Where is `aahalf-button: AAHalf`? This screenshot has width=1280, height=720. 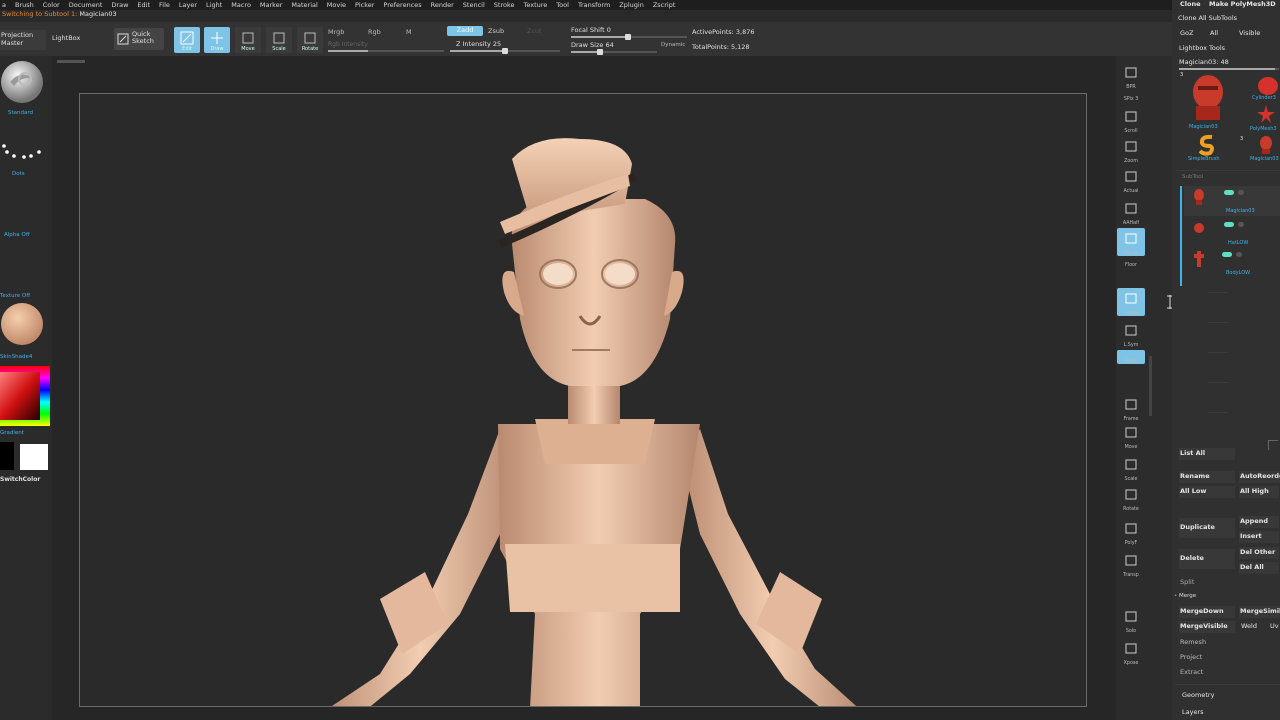 aahalf-button: AAHalf is located at coordinates (1131, 212).